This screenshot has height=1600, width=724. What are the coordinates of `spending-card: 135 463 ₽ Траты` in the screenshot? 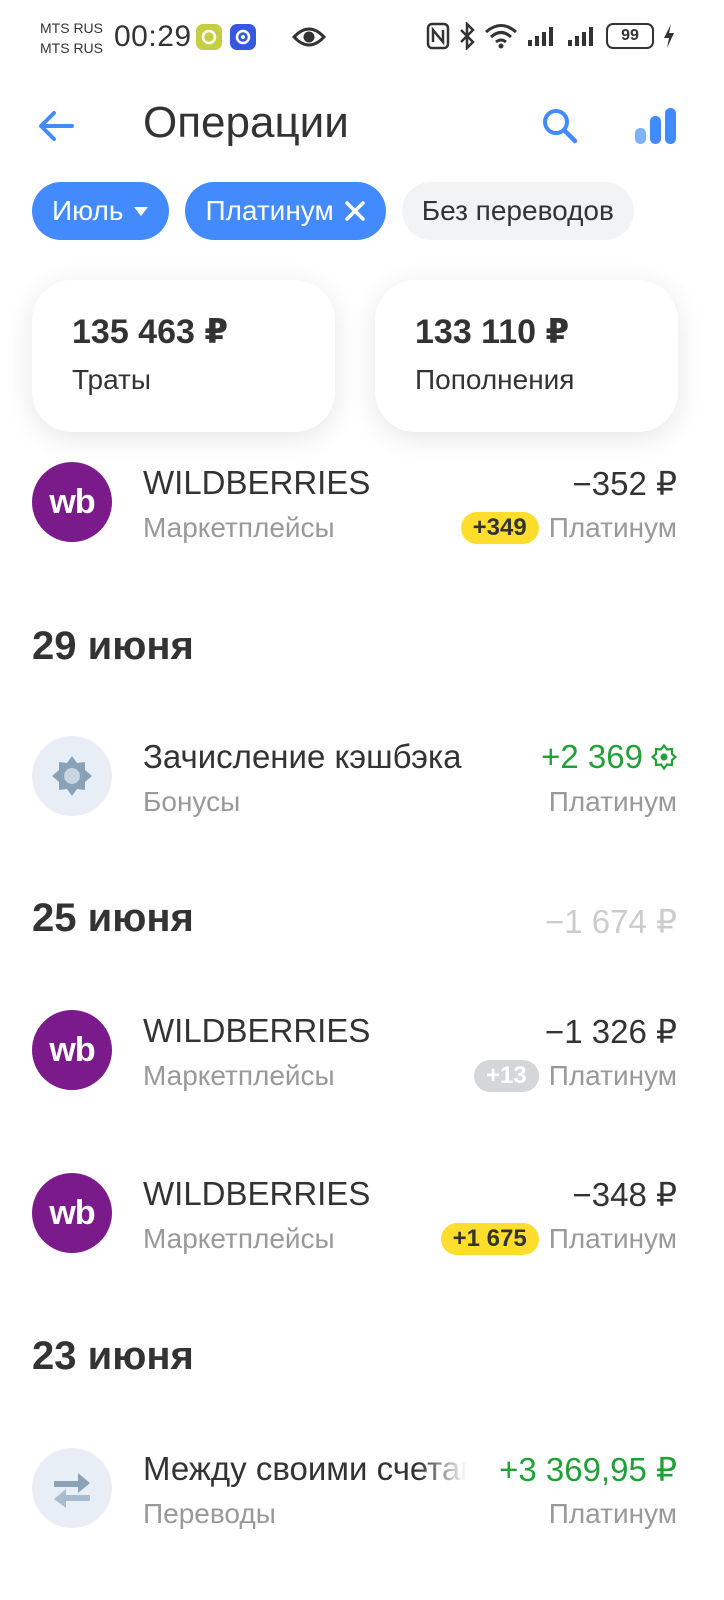 It's located at (183, 356).